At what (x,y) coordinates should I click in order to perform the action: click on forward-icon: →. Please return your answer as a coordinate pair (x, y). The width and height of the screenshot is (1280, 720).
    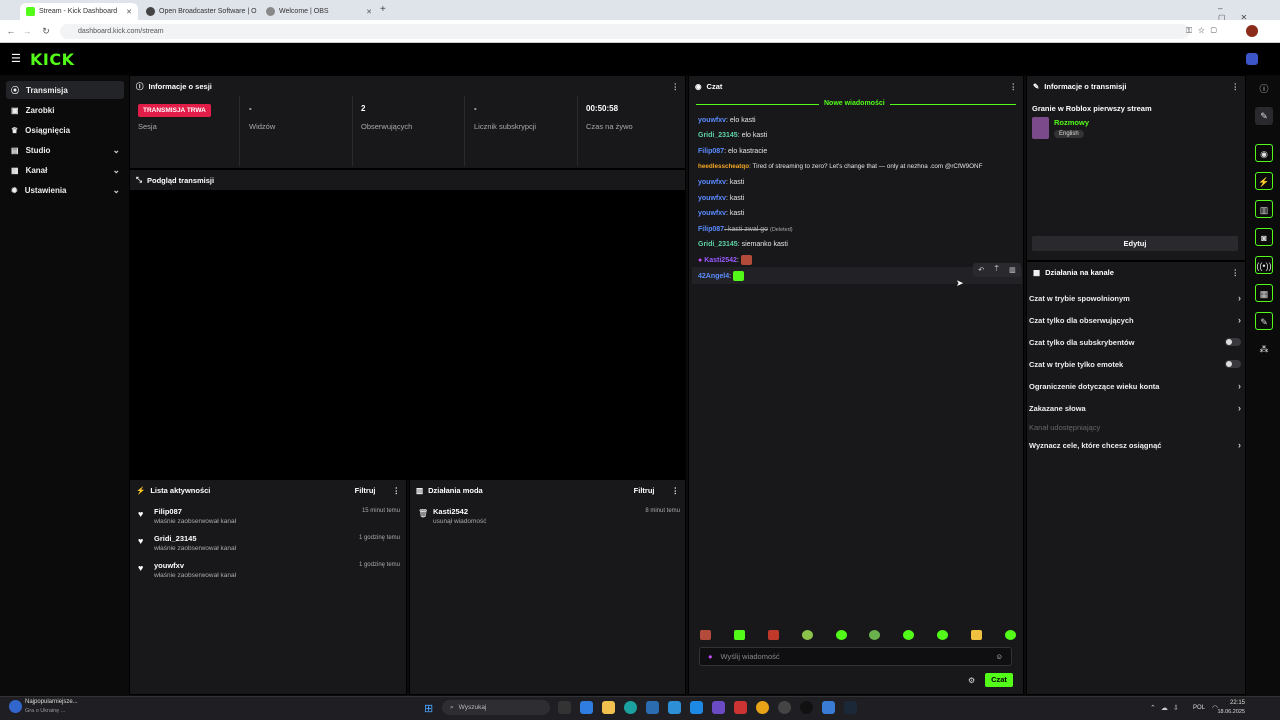
    Looking at the image, I should click on (27, 31).